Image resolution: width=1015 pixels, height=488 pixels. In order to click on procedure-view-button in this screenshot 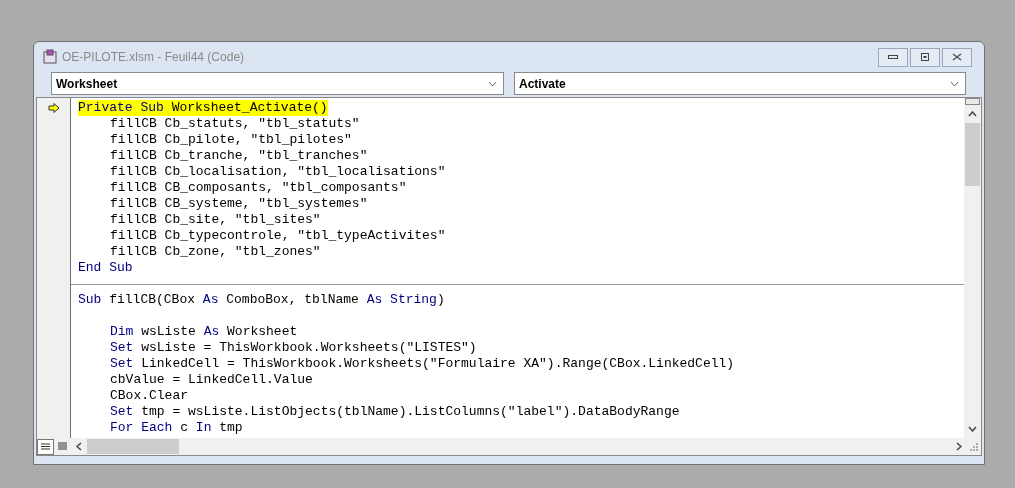, I will do `click(45, 446)`.